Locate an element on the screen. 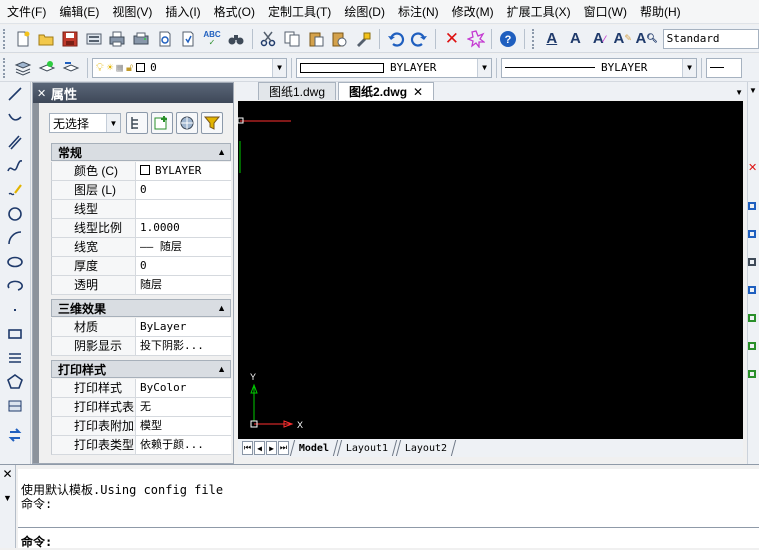 The width and height of the screenshot is (759, 550). menu-dimension: 标注(N) is located at coordinates (418, 12).